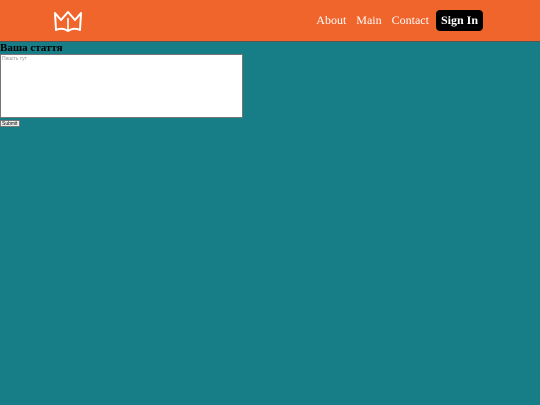 The height and width of the screenshot is (405, 540). Describe the element at coordinates (410, 20) in the screenshot. I see `nav-link-contact: Contact` at that location.